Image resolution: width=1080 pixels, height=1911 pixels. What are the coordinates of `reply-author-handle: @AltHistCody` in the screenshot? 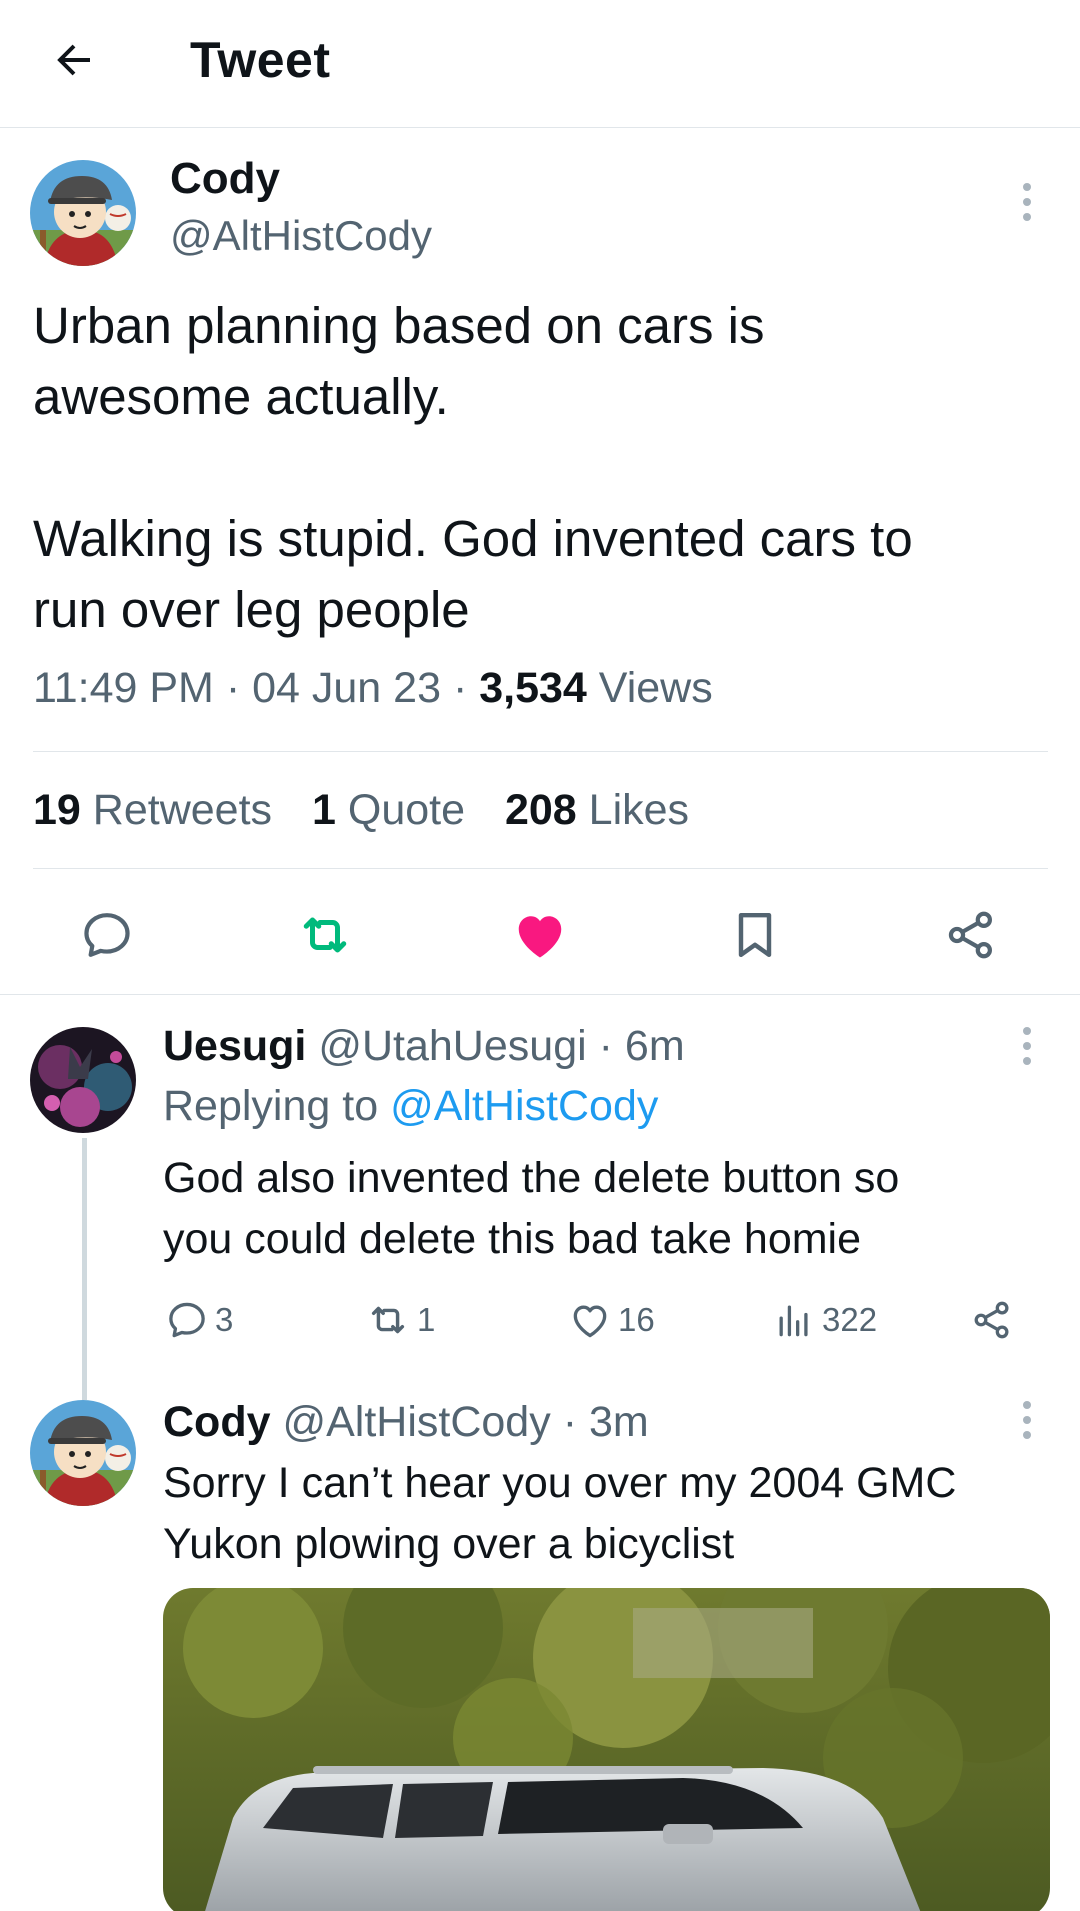 It's located at (416, 1422).